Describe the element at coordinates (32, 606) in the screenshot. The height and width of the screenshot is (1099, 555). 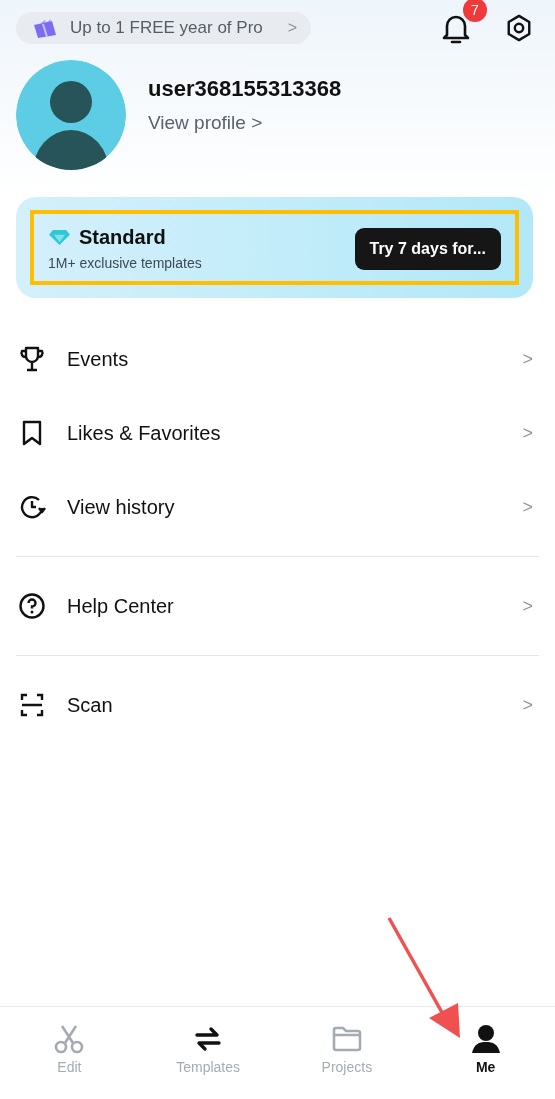
I see `help-icon` at that location.